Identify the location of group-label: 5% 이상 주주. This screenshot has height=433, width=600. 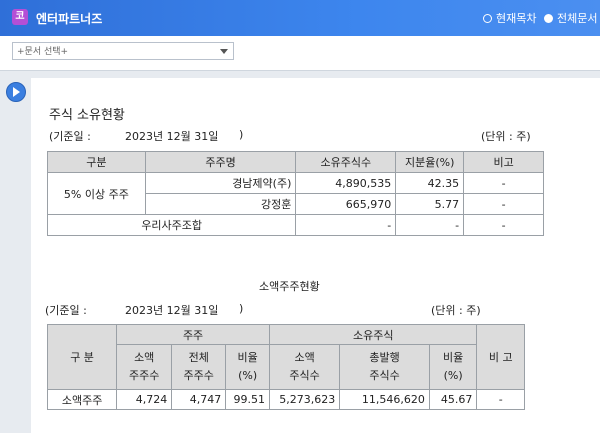
(96, 193).